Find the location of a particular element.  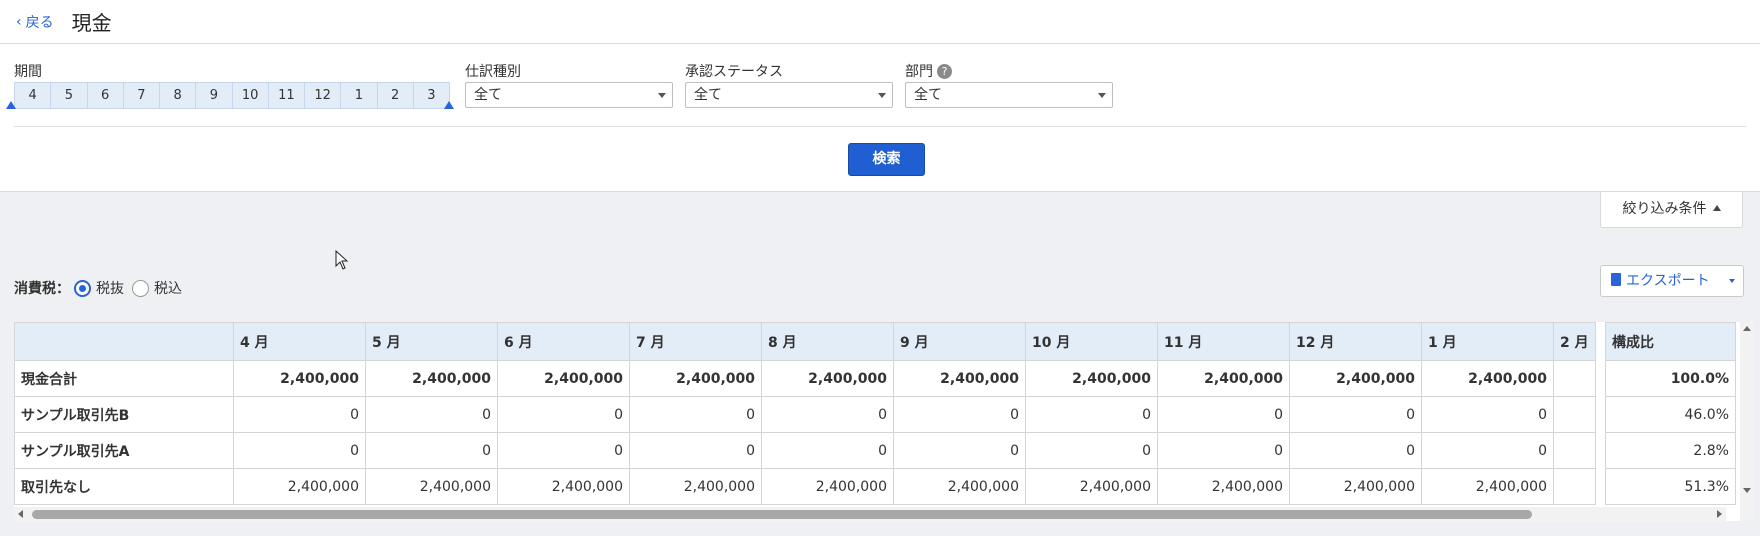

journal-type-select: 全て is located at coordinates (569, 95).